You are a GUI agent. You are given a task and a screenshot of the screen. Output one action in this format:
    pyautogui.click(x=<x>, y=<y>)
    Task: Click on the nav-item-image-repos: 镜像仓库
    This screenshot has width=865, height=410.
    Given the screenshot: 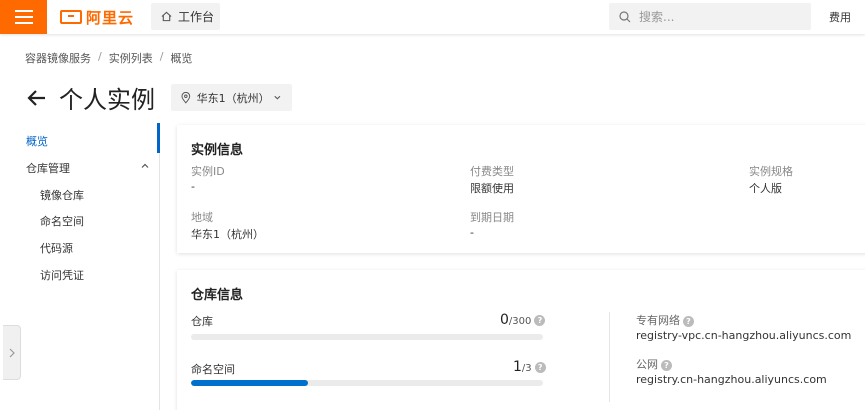 What is the action you would take?
    pyautogui.click(x=62, y=195)
    